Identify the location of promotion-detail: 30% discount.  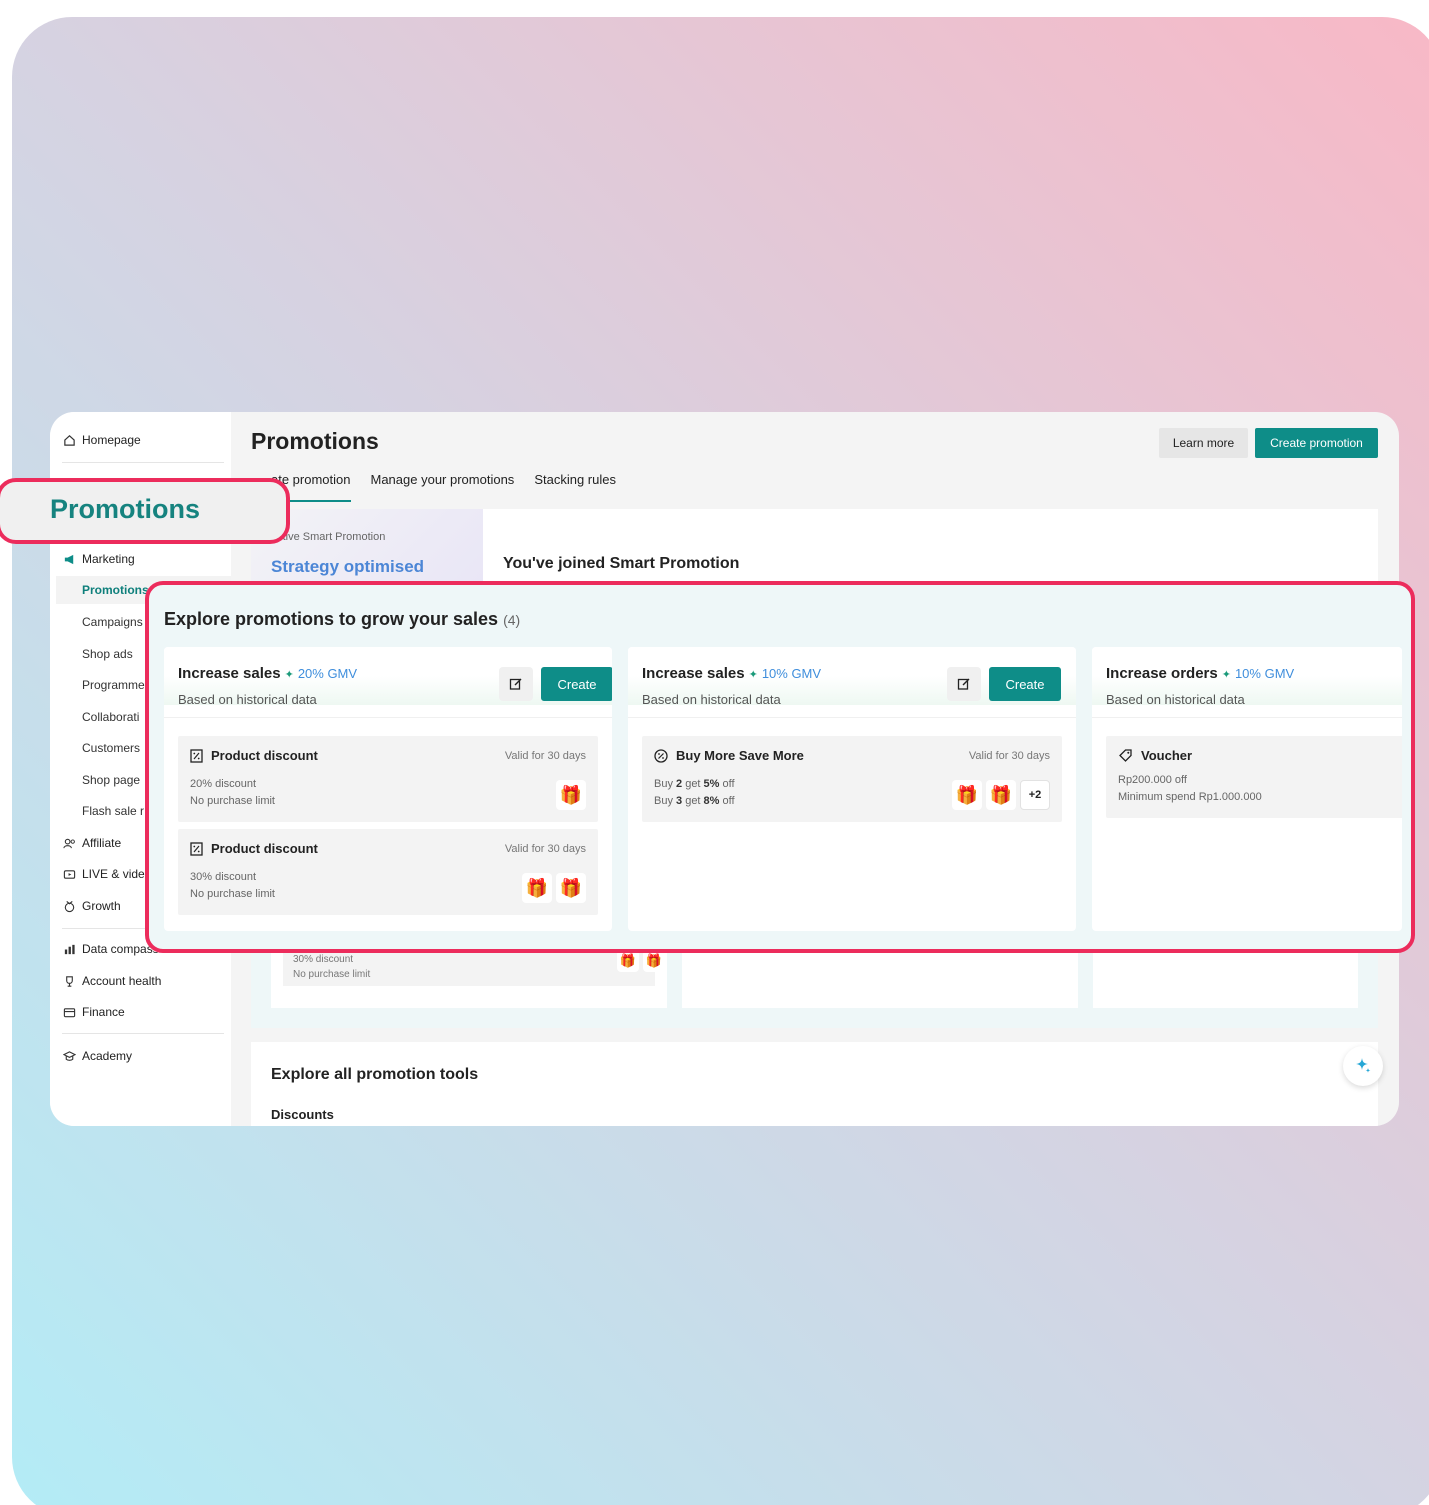
(223, 877).